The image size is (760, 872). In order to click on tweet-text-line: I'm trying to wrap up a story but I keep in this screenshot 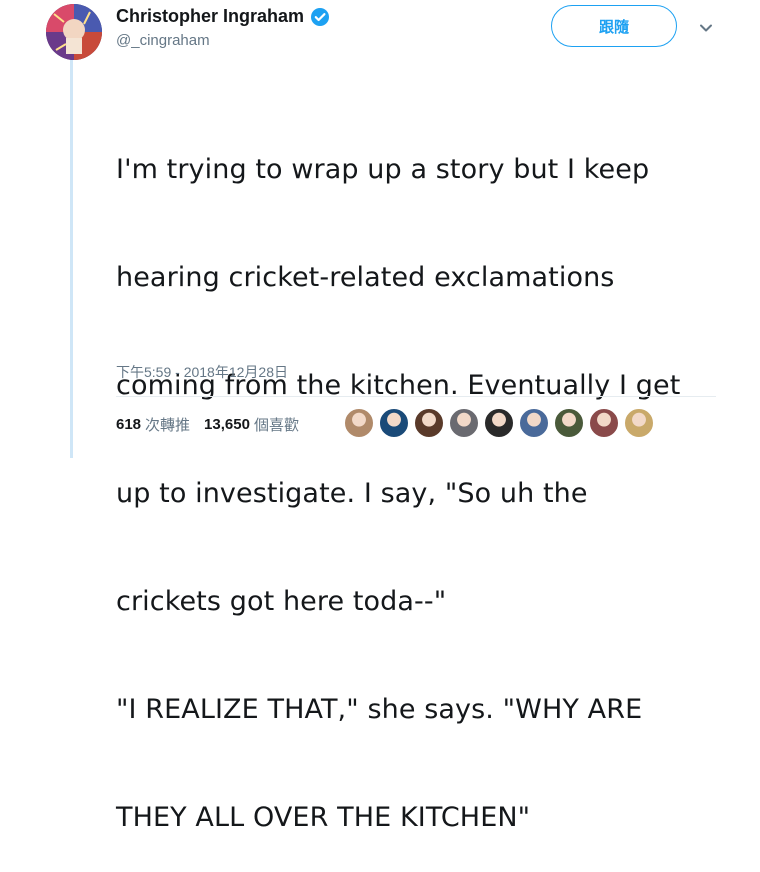, I will do `click(383, 169)`.